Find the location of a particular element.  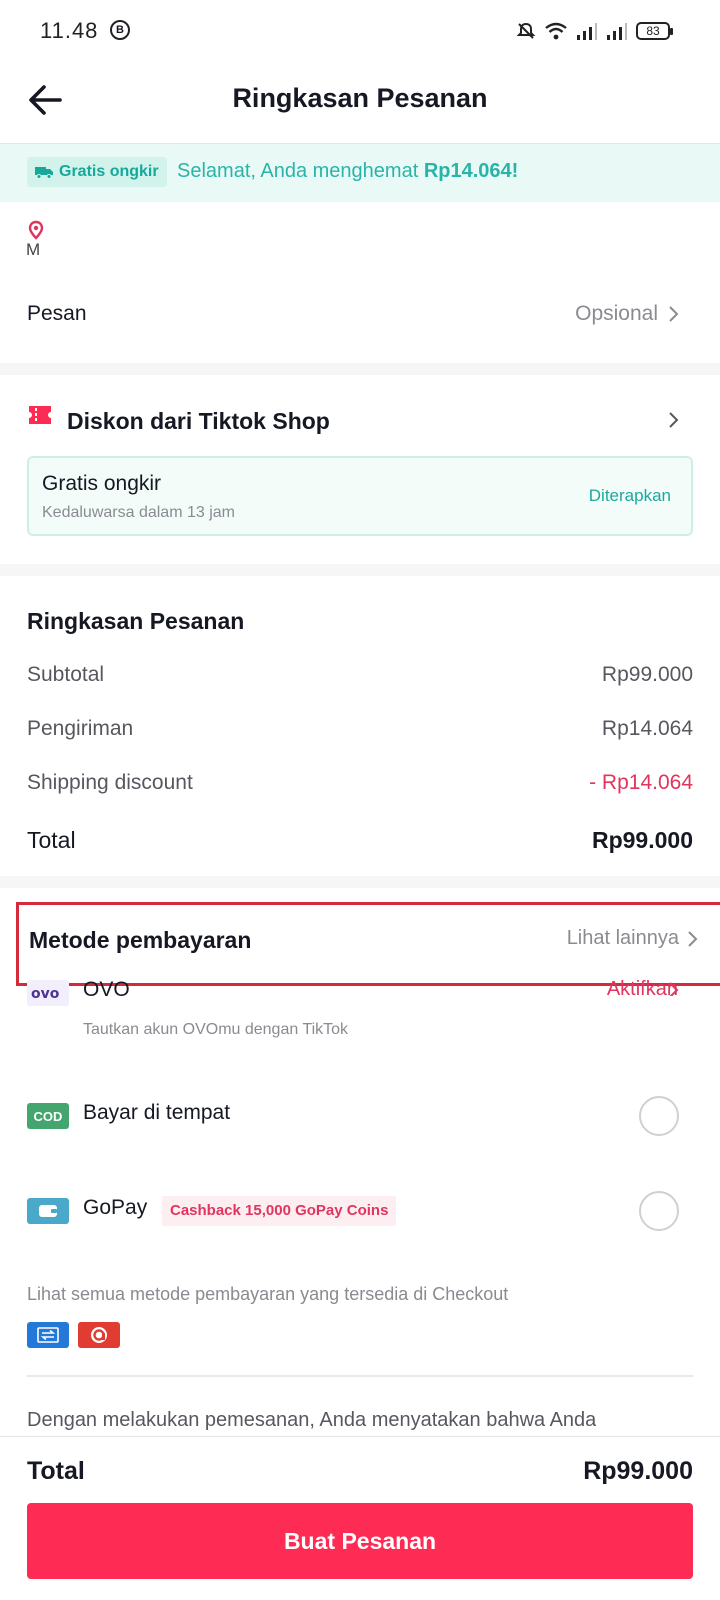

summary-label: Shipping discount is located at coordinates (110, 782).